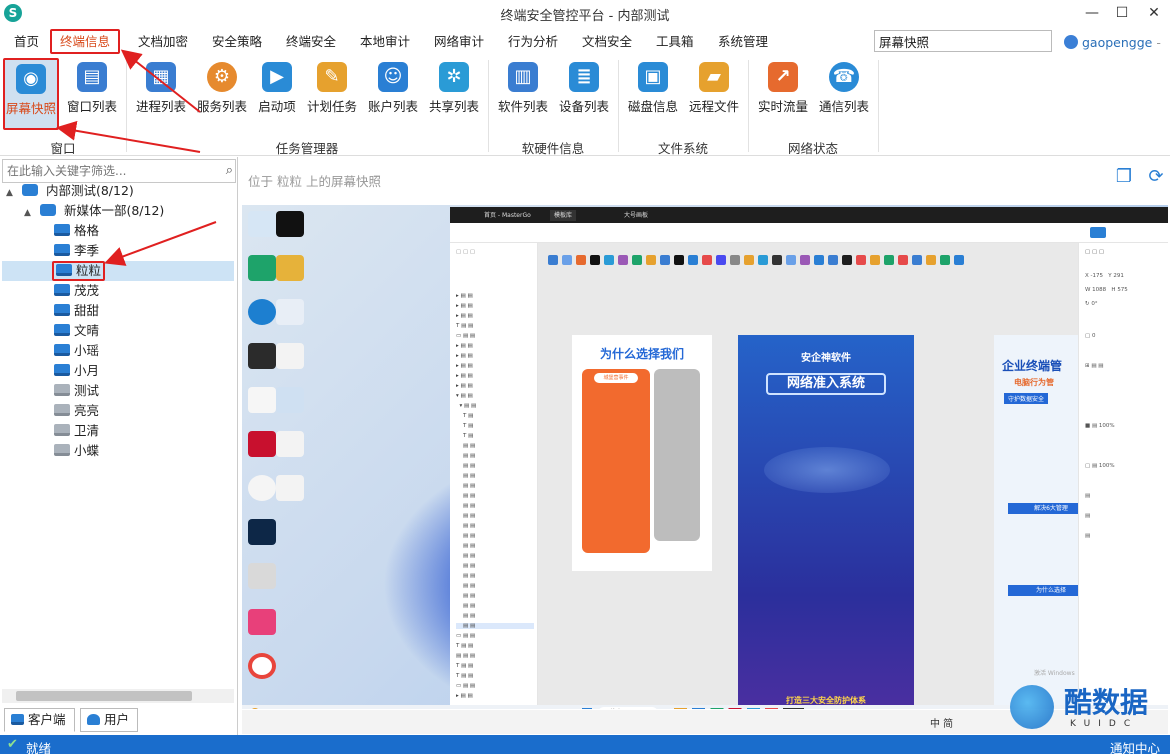 Image resolution: width=1170 pixels, height=754 pixels. I want to click on tree-terminal-node: 文晴, so click(76, 331).